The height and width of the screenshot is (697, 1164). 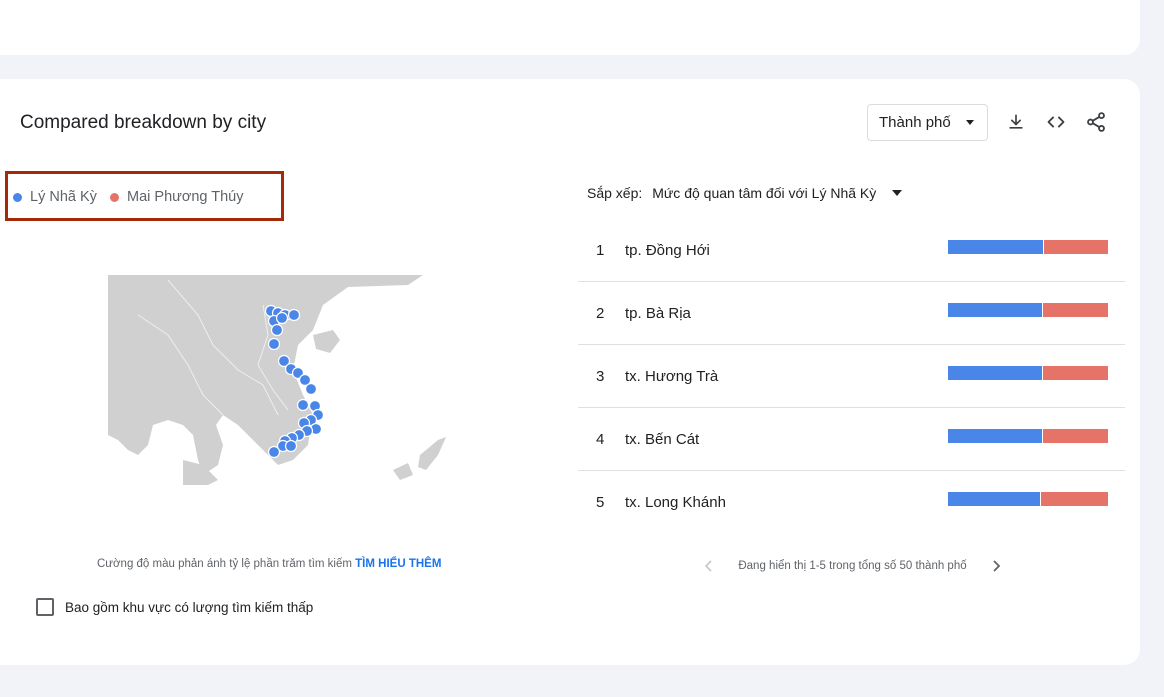 I want to click on row-city: tp. Đồng Hới, so click(x=667, y=250).